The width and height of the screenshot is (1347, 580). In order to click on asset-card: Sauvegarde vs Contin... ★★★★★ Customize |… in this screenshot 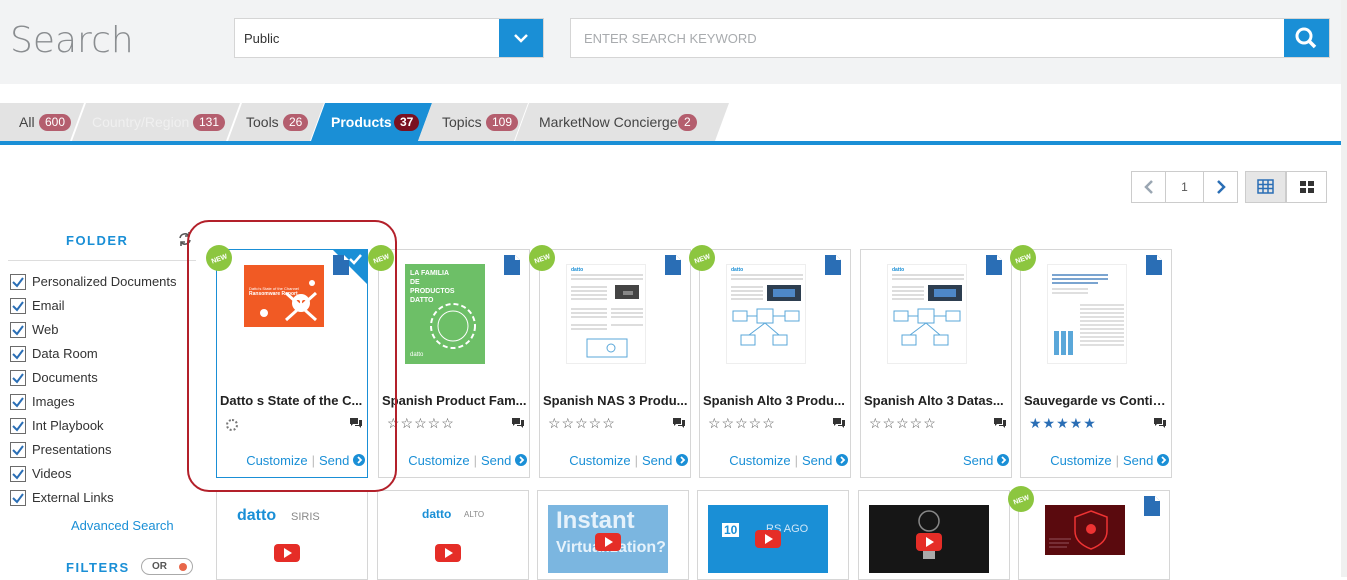, I will do `click(1091, 361)`.